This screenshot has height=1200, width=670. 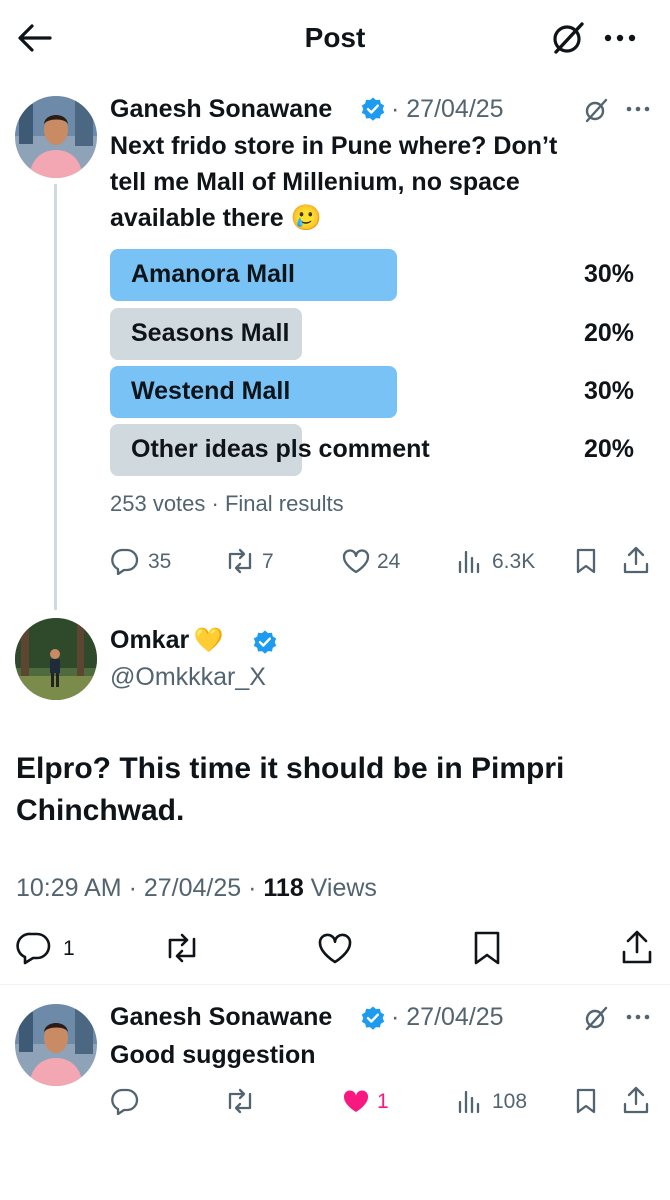 I want to click on view-count: 6.3K, so click(x=514, y=561).